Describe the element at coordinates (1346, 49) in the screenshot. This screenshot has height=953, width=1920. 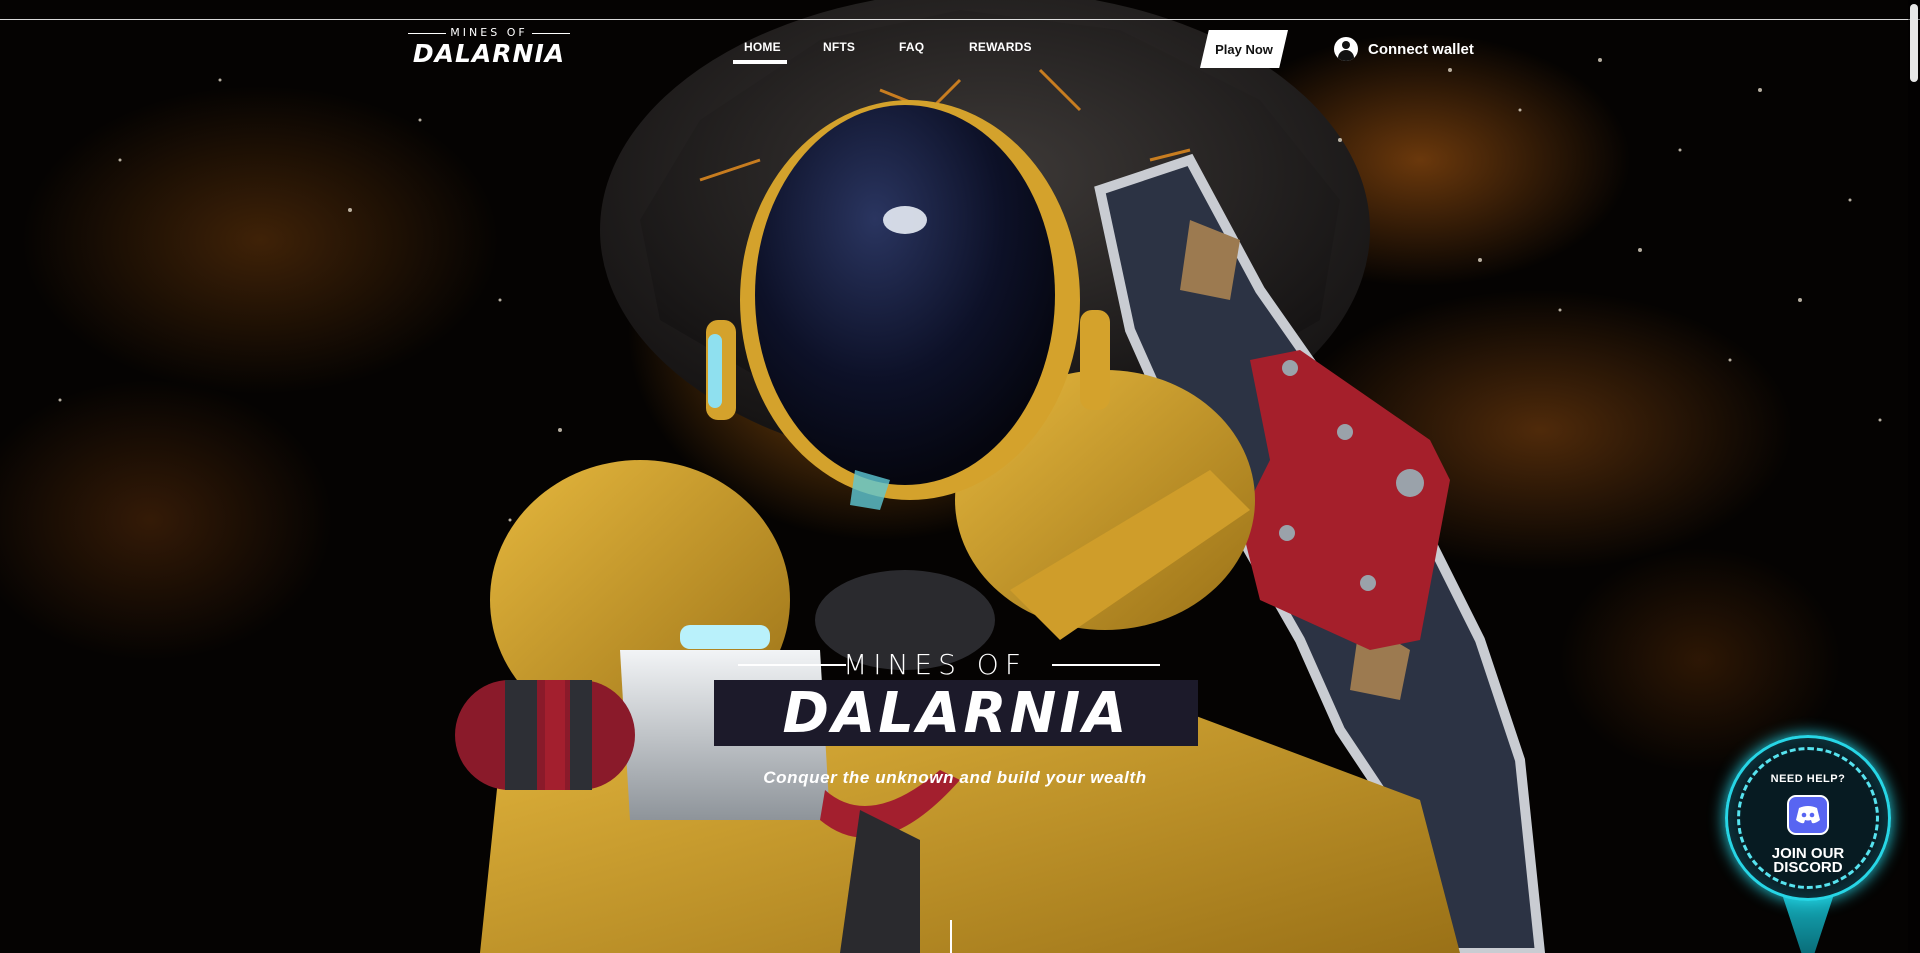
I see `user-avatar-icon` at that location.